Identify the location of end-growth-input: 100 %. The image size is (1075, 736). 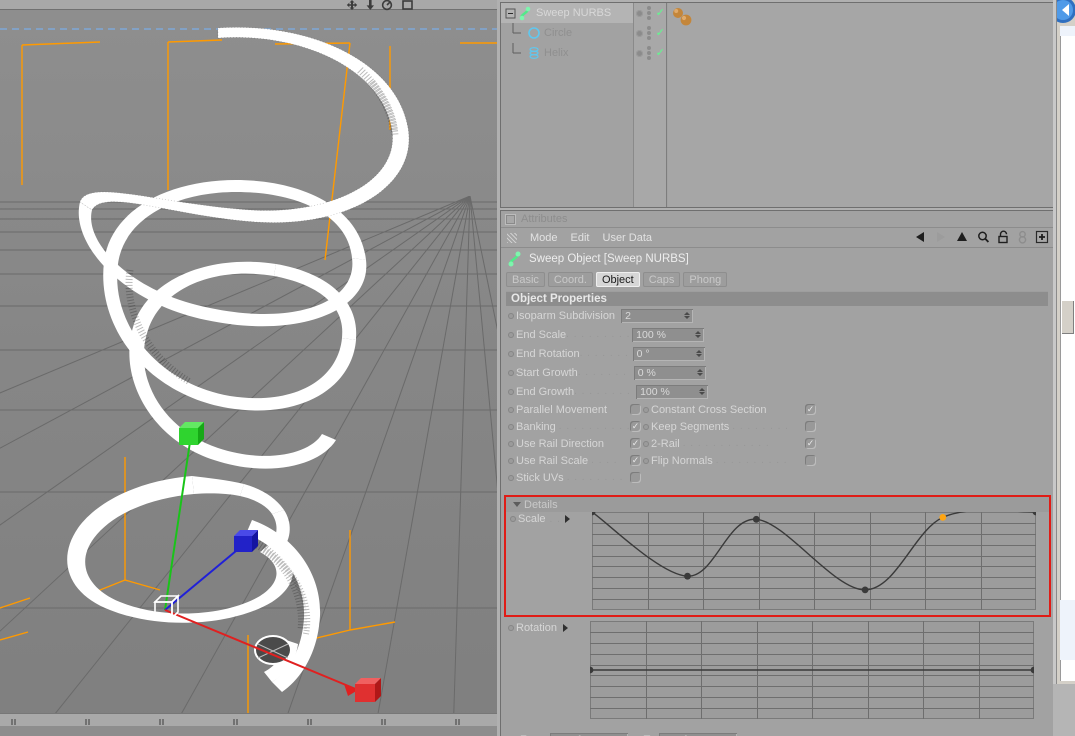
(672, 391).